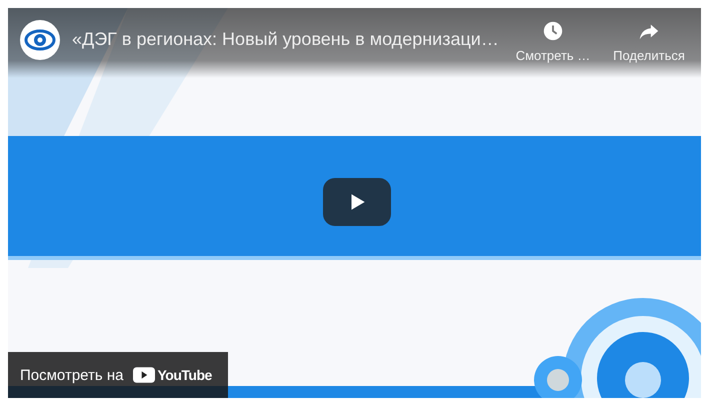  I want to click on share-button: Поделиться, so click(649, 41).